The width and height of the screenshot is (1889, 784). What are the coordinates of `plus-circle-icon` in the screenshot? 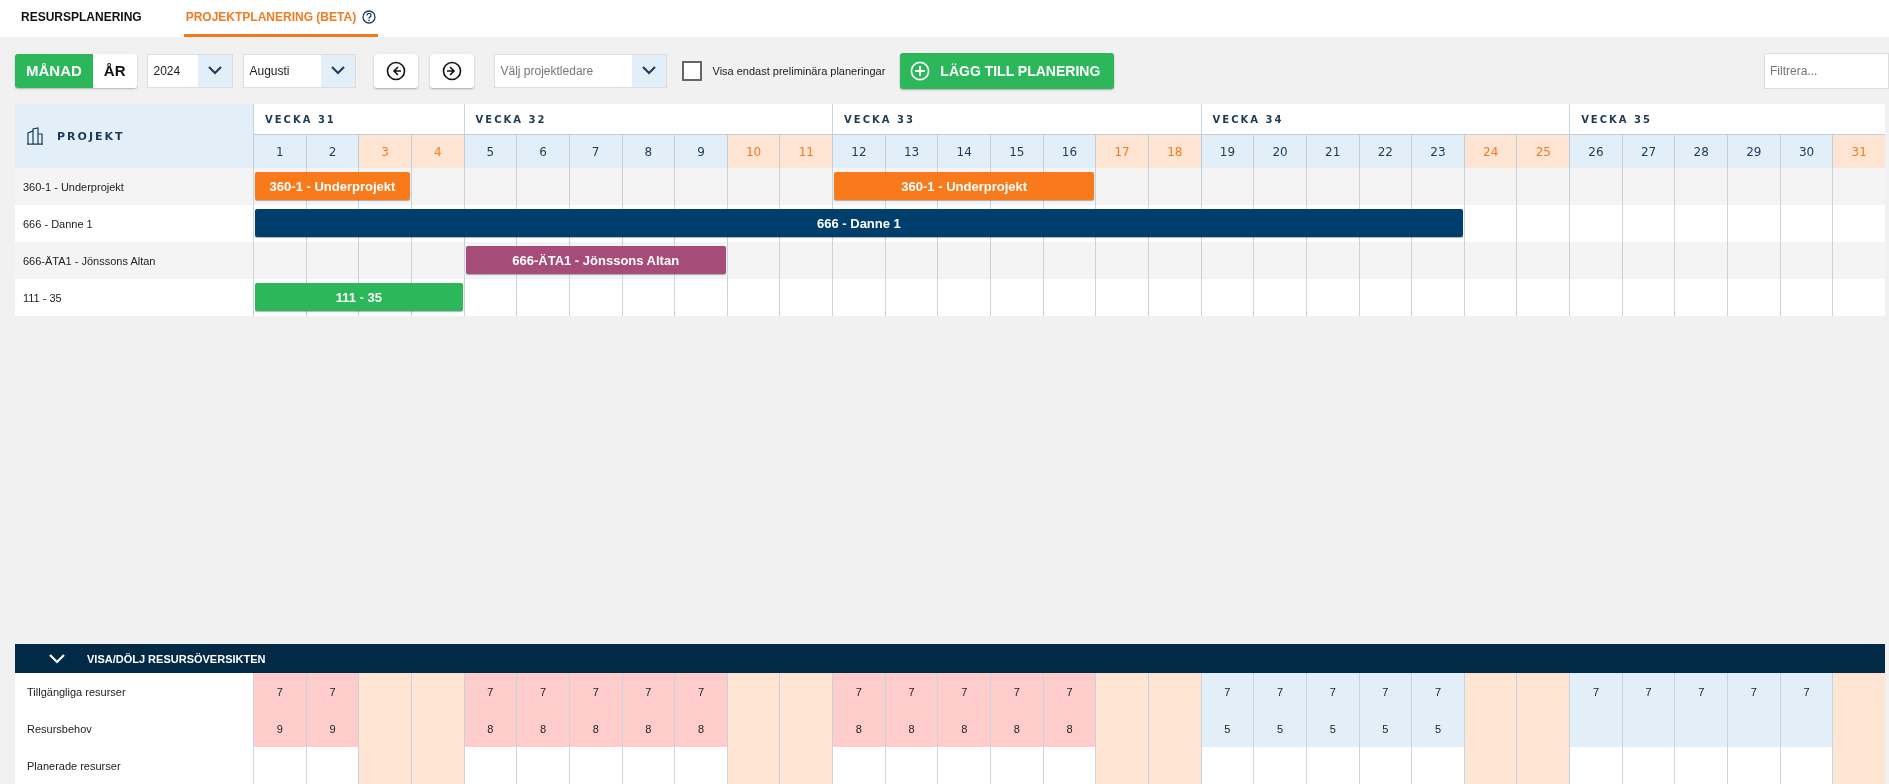 It's located at (920, 70).